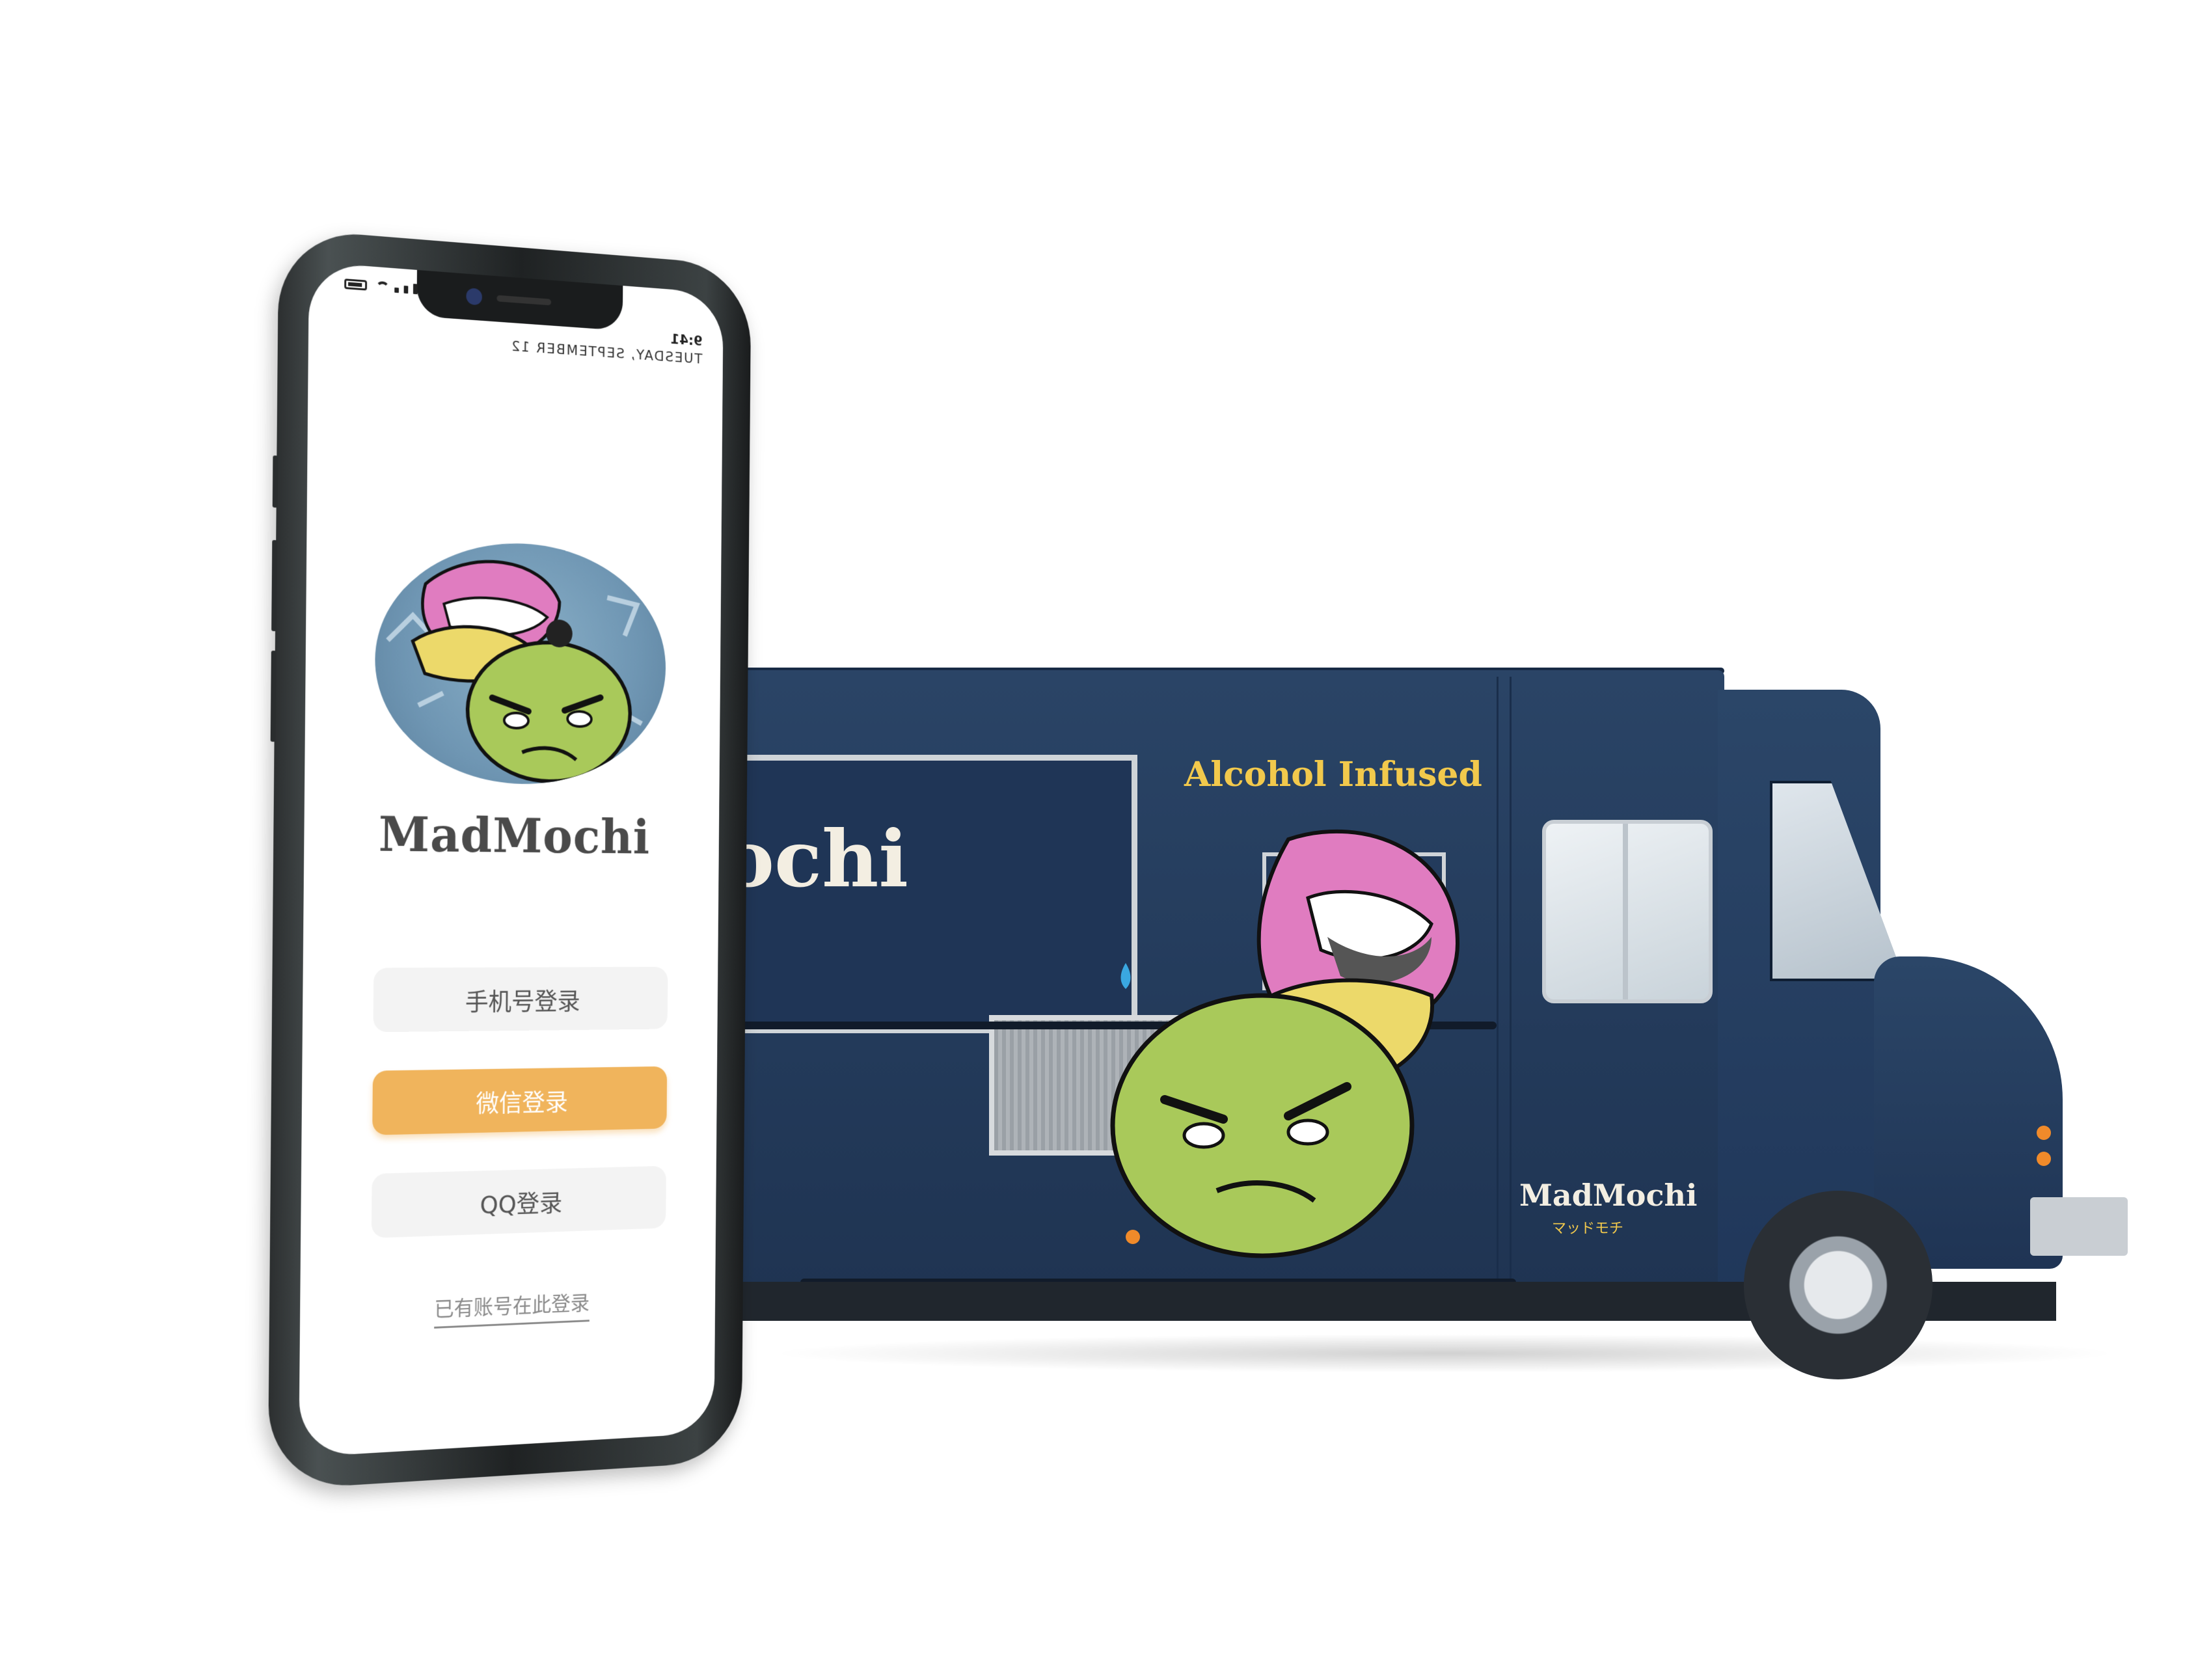  Describe the element at coordinates (382, 286) in the screenshot. I see `wifi-icon` at that location.